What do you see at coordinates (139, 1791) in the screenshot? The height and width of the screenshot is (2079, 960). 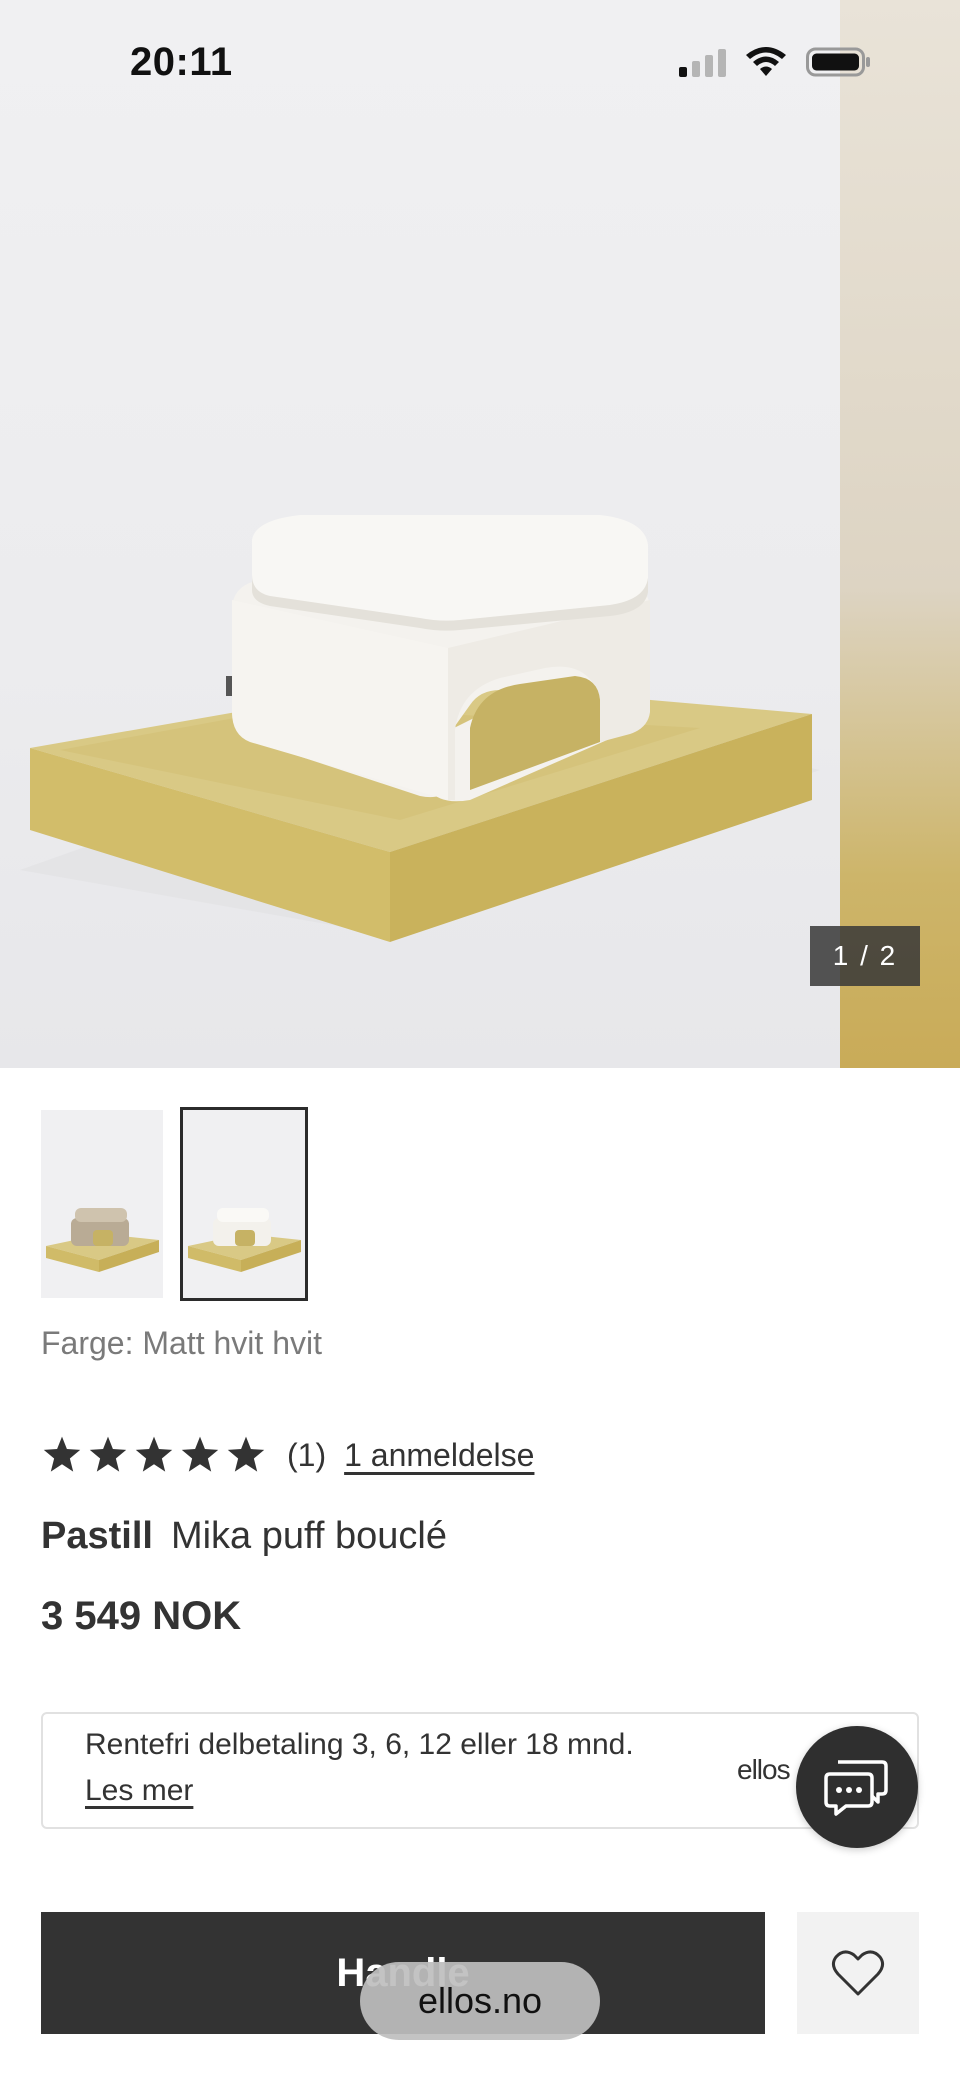 I see `financing-read-more-link: Les mer` at bounding box center [139, 1791].